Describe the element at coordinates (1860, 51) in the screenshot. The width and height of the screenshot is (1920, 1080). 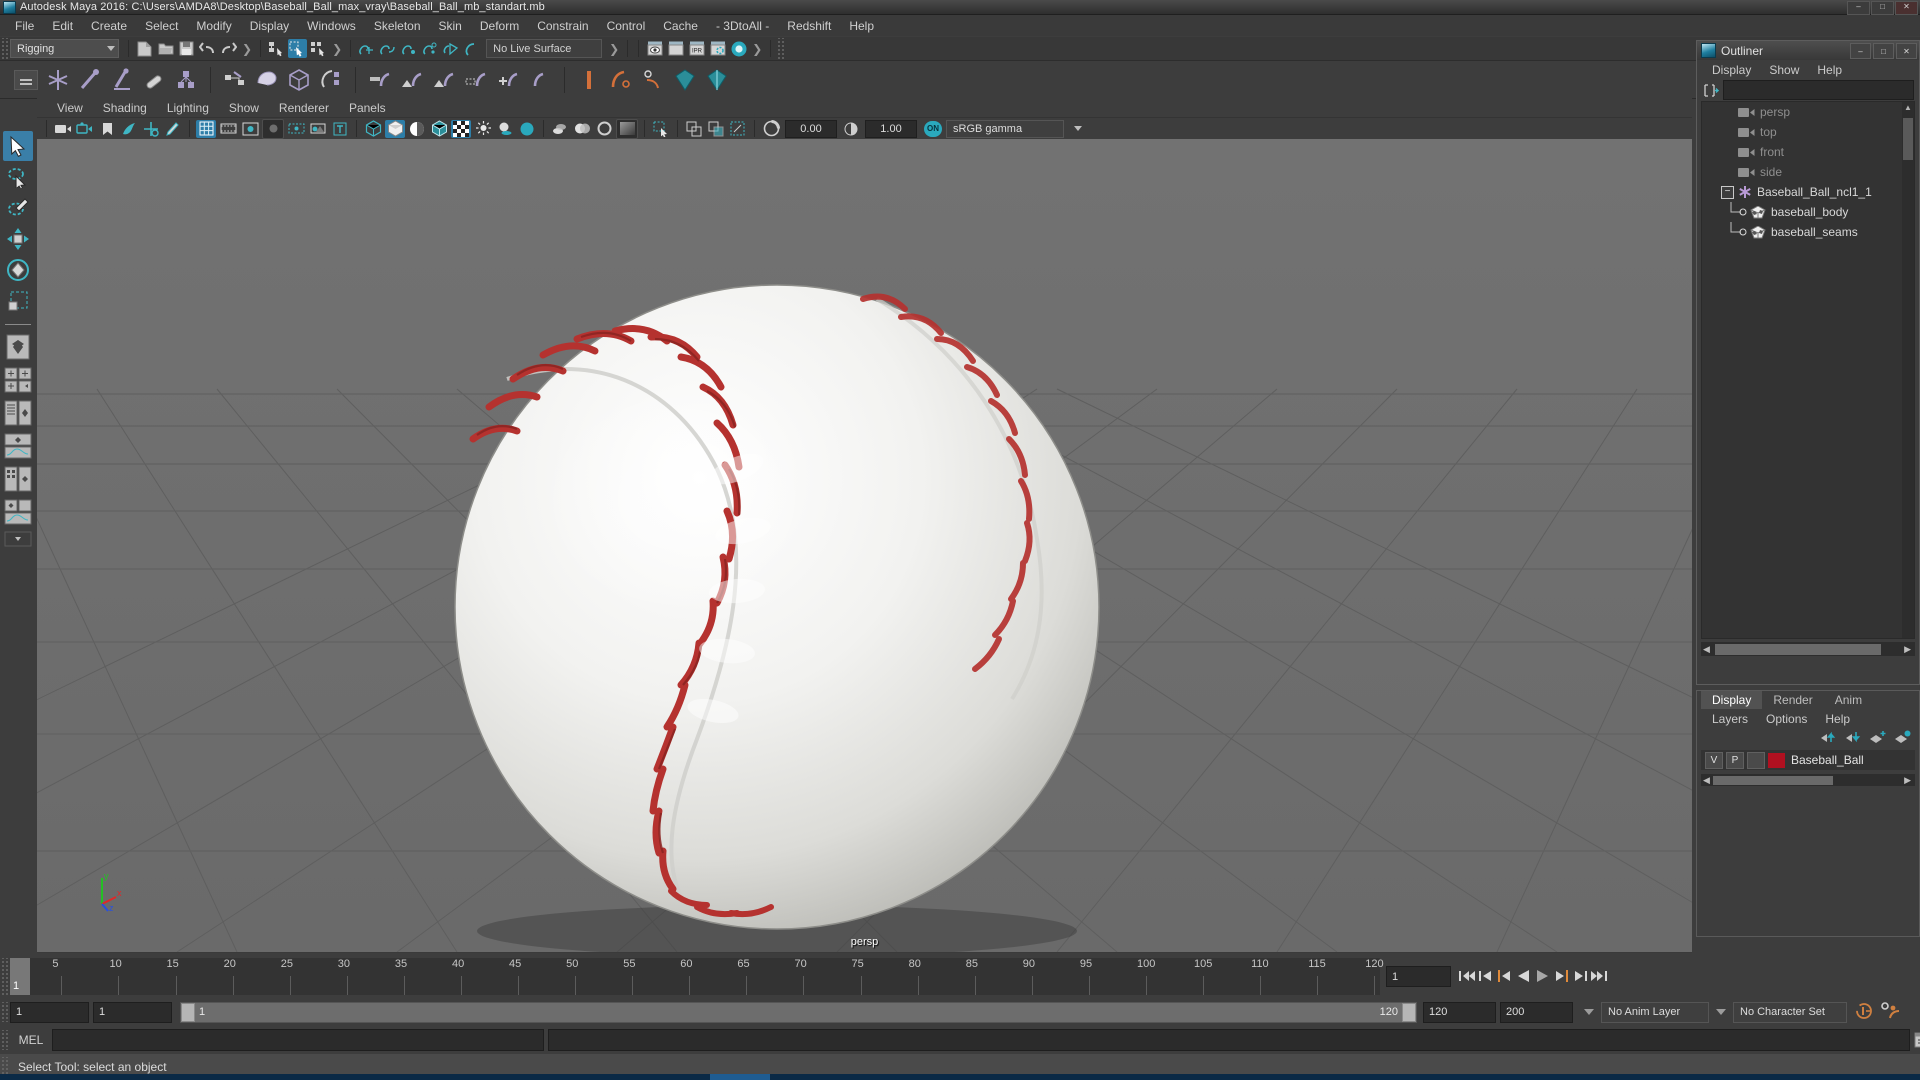
I see `outliner-minimize-button: –` at that location.